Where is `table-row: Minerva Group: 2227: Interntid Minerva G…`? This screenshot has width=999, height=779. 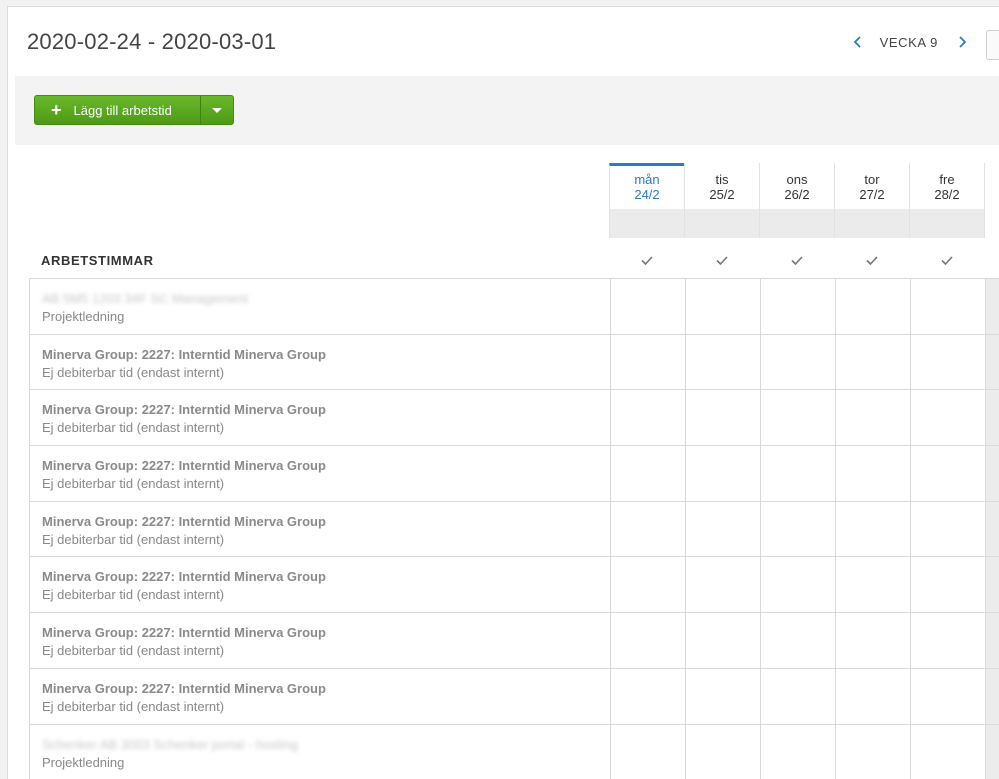
table-row: Minerva Group: 2227: Interntid Minerva G… is located at coordinates (514, 474).